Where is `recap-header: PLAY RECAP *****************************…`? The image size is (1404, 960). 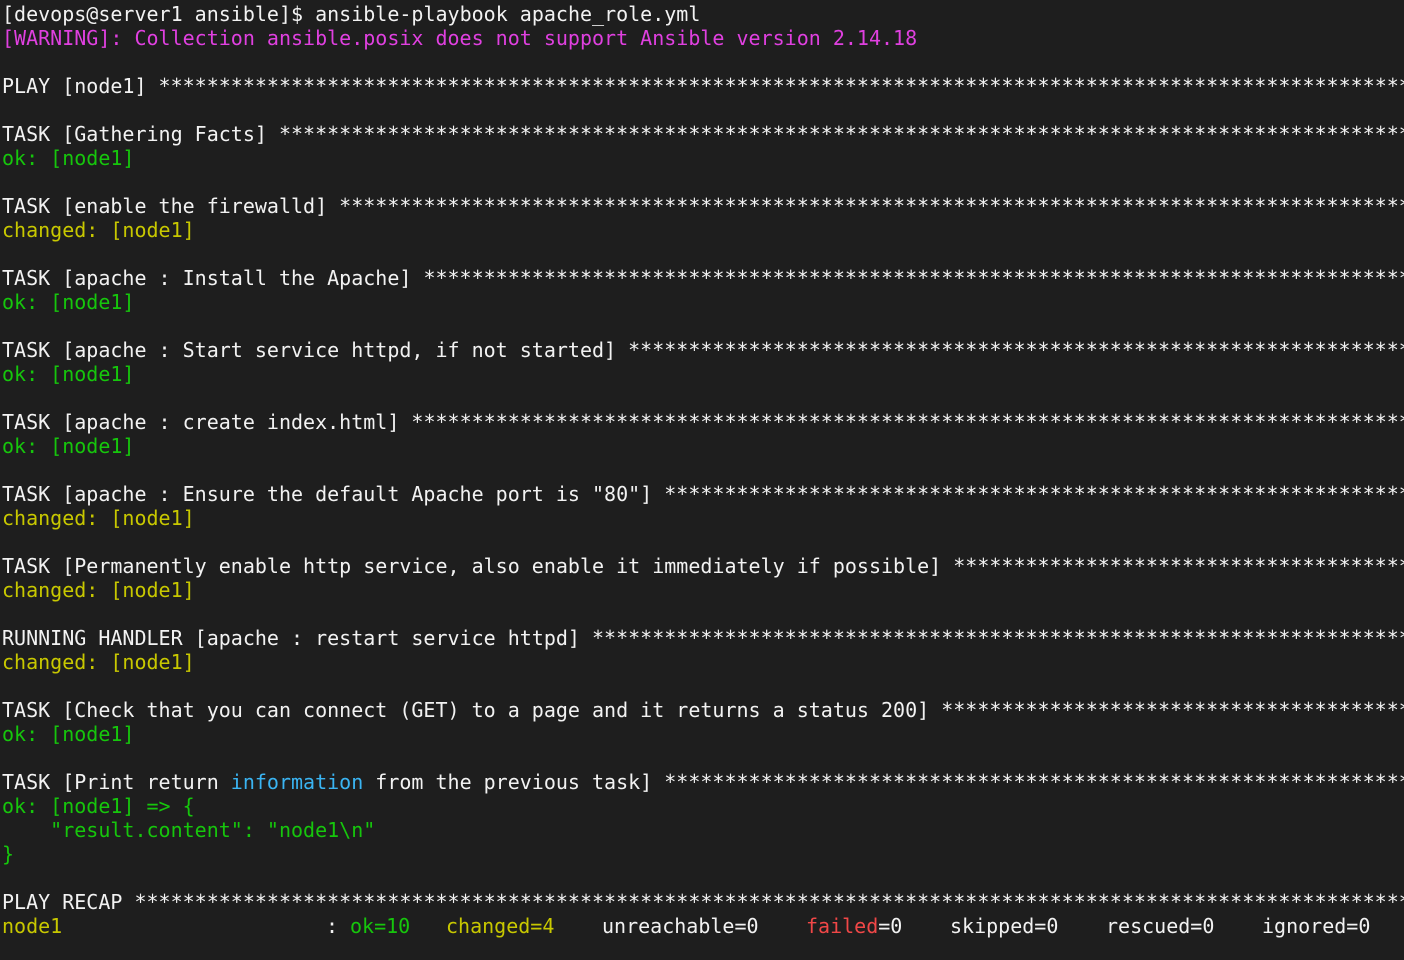
recap-header: PLAY RECAP *****************************… is located at coordinates (703, 902).